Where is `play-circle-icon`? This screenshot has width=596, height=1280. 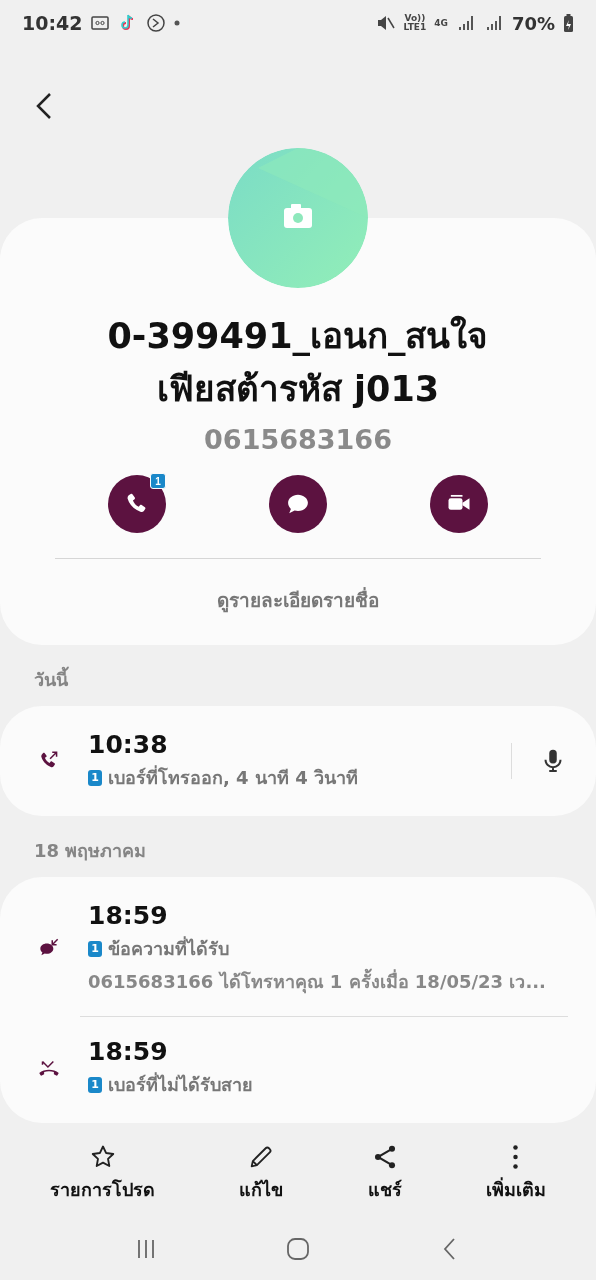
play-circle-icon is located at coordinates (156, 23).